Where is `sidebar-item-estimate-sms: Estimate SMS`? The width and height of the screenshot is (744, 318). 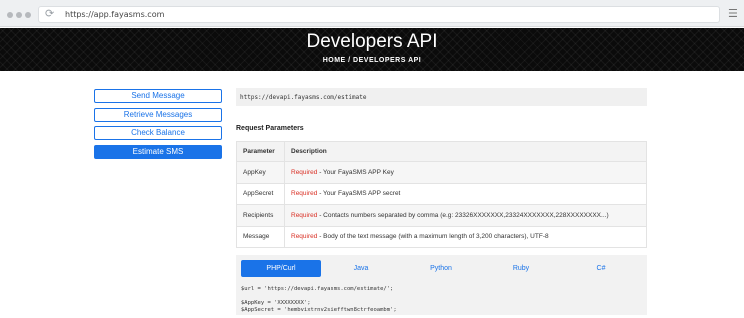 sidebar-item-estimate-sms: Estimate SMS is located at coordinates (158, 151).